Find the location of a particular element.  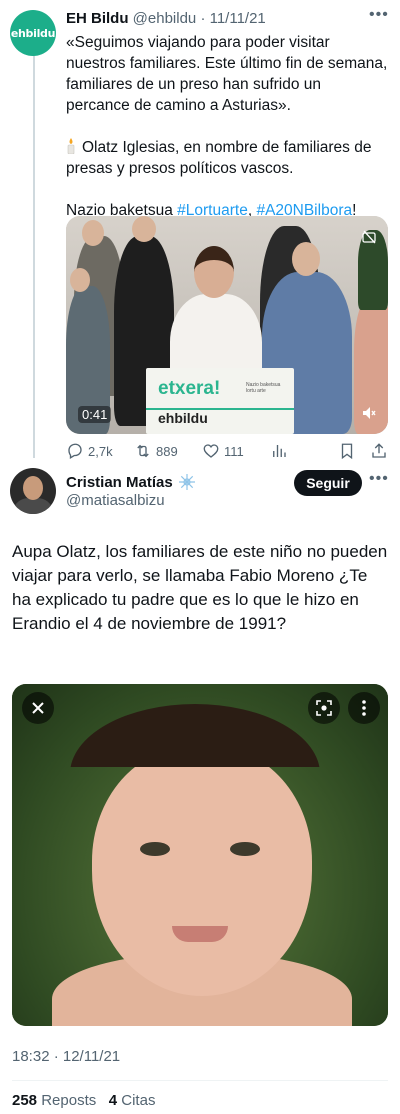

tweet1-header: EH Bildu @ehbildu · 11/11/21 is located at coordinates (166, 18).